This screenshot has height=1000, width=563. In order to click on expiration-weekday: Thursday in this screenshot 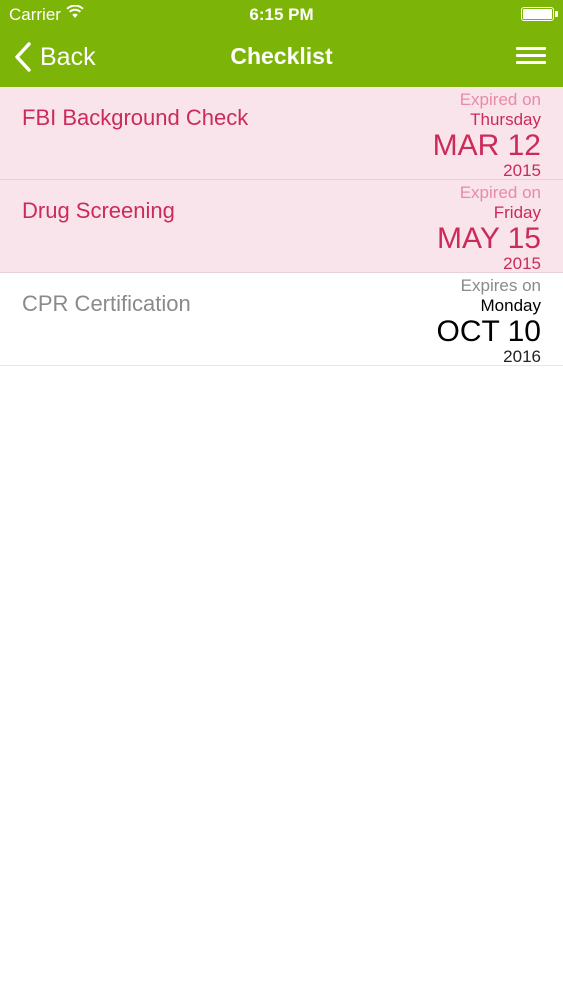, I will do `click(505, 119)`.